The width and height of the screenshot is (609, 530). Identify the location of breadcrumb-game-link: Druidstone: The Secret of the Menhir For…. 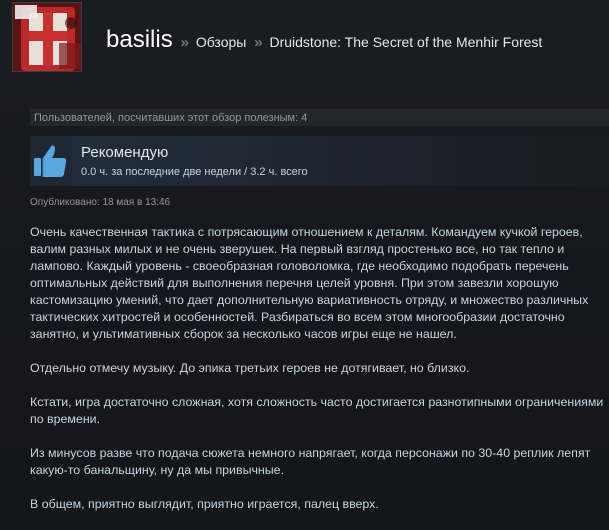
(405, 42).